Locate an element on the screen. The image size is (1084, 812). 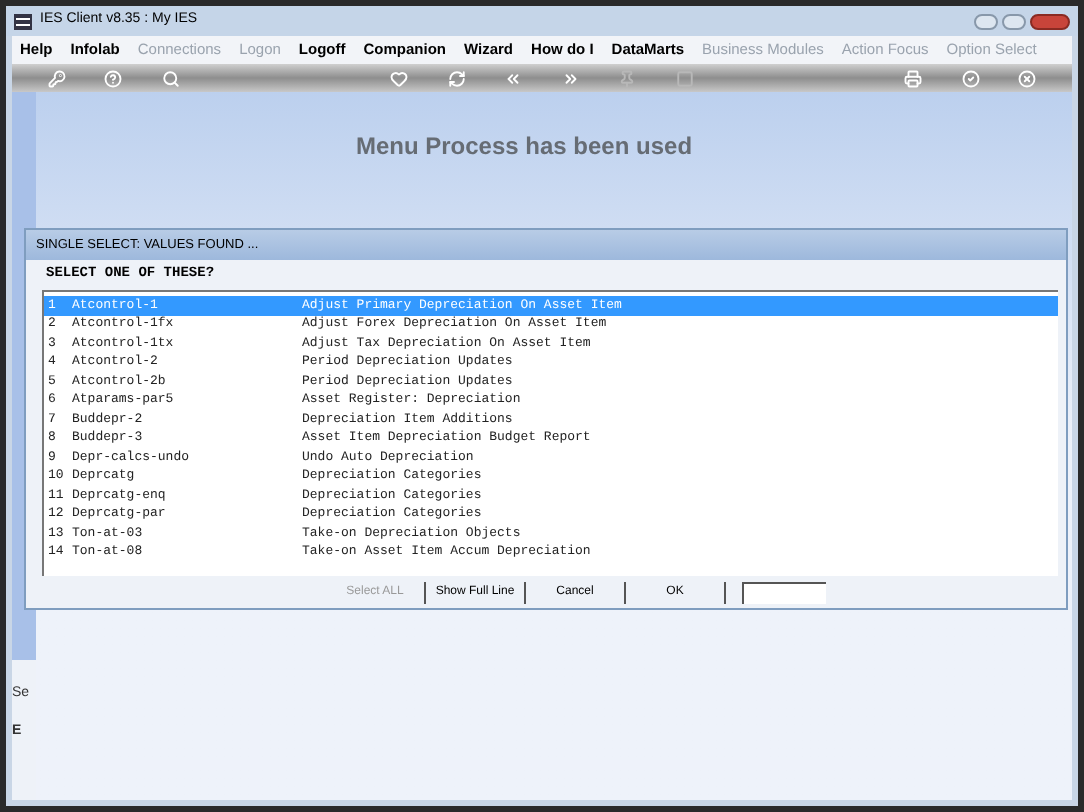
key-icon is located at coordinates (56, 78).